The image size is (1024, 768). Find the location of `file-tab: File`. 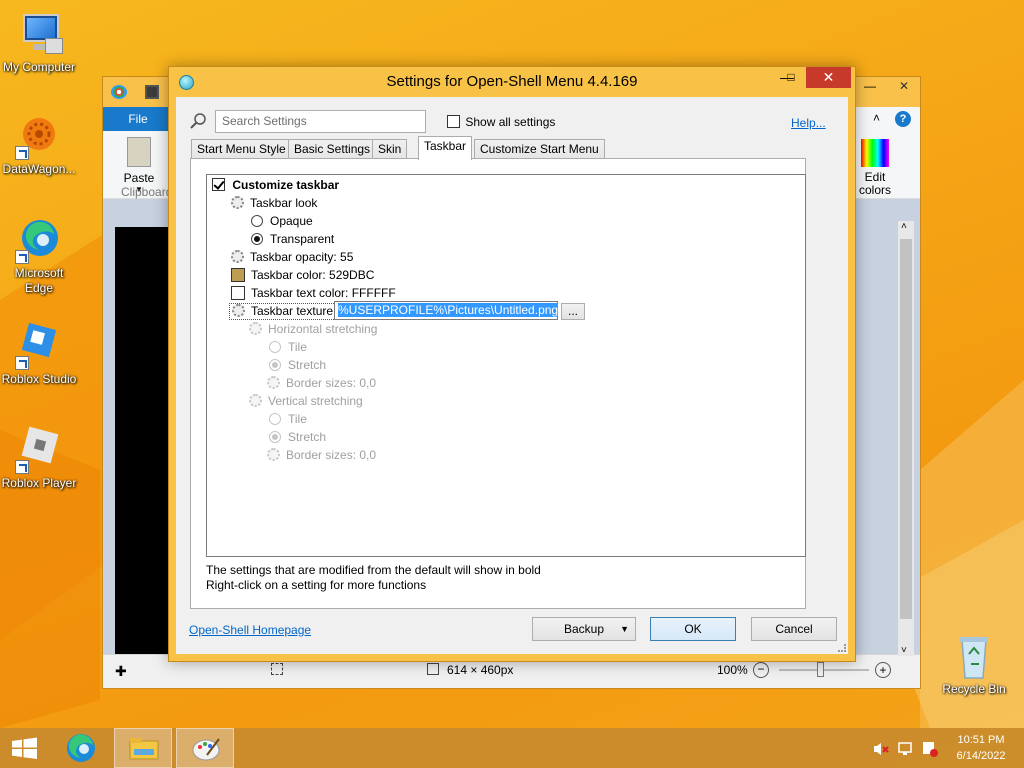

file-tab: File is located at coordinates (138, 119).